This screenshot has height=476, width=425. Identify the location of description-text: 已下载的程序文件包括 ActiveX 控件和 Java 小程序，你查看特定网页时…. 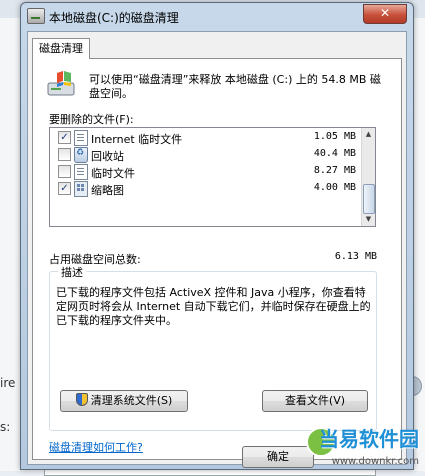
(213, 306).